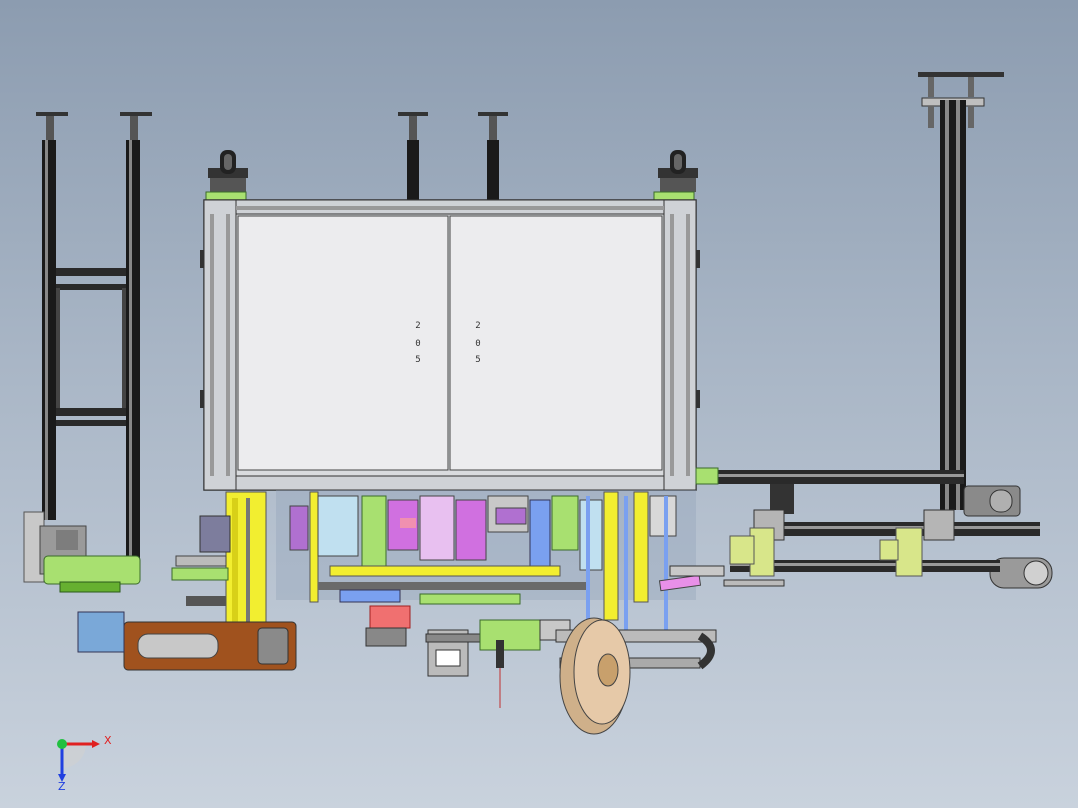 This screenshot has height=808, width=1078. I want to click on middle-leveling-feet, so click(453, 157).